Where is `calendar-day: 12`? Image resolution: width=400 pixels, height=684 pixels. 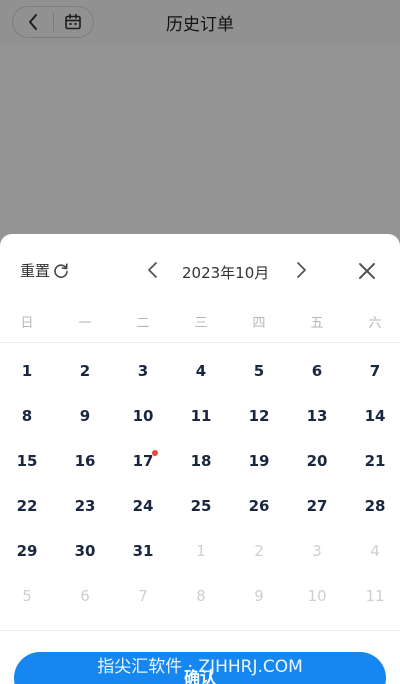
calendar-day: 12 is located at coordinates (259, 416).